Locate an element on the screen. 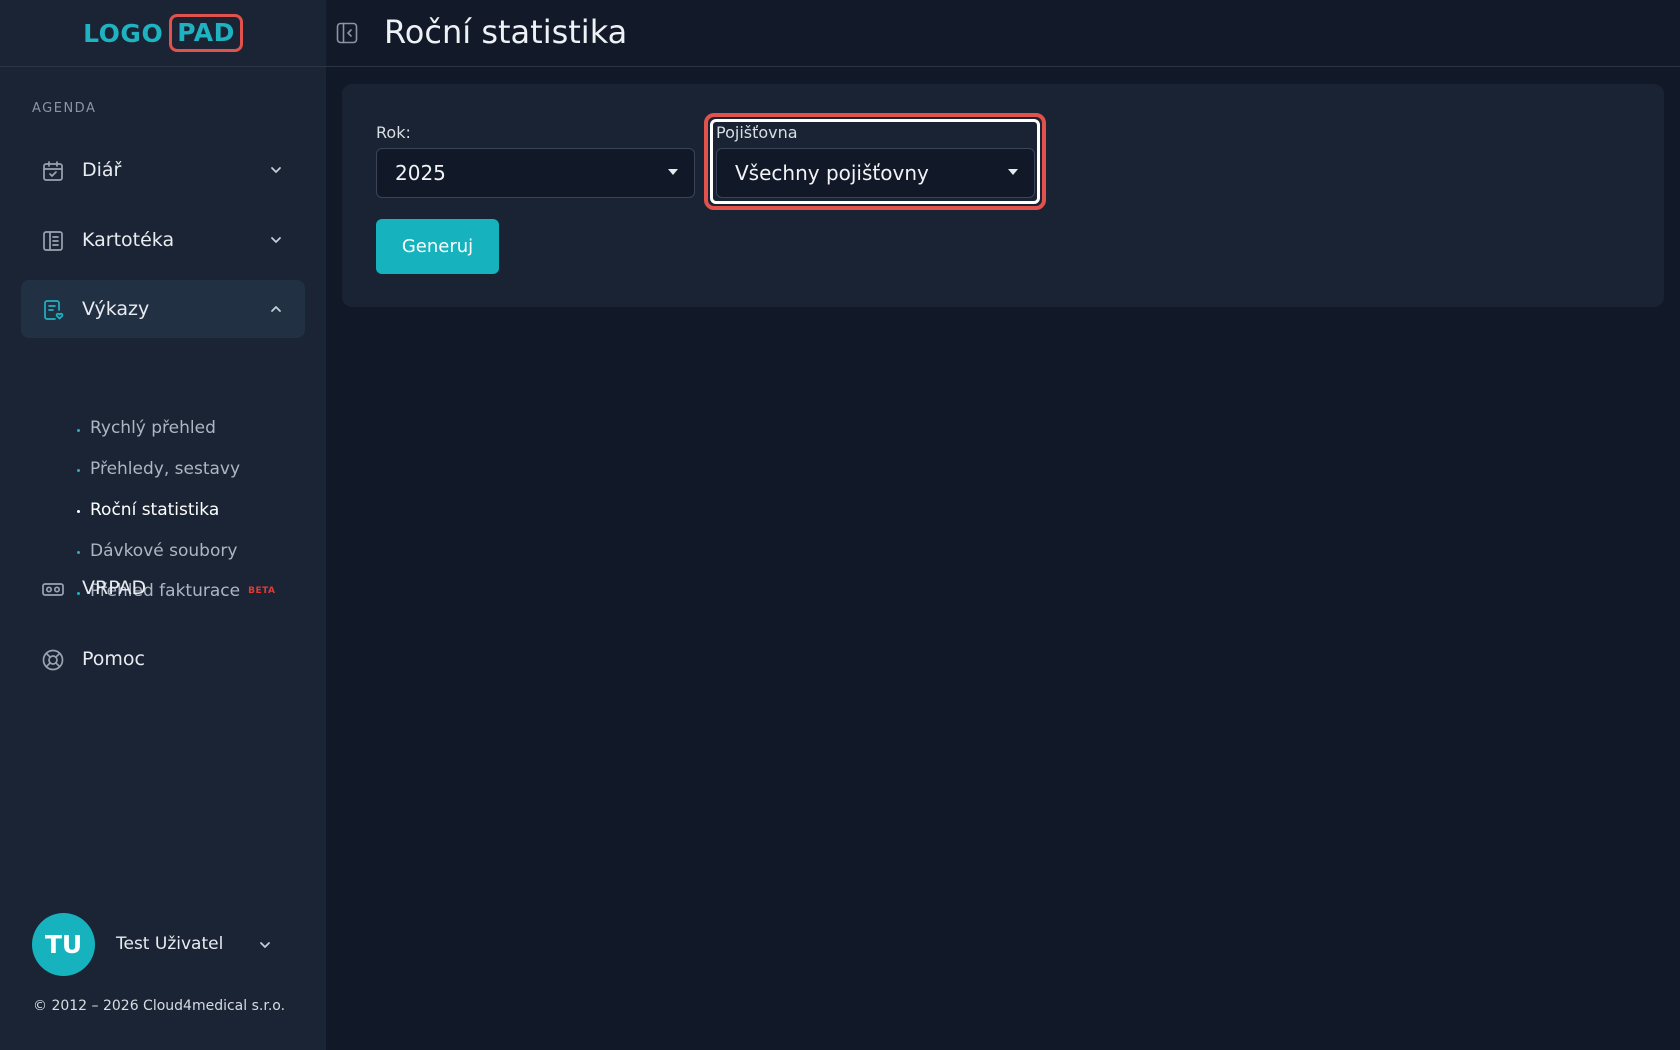 The image size is (1680, 1050). insurer-select: Všechny pojišťovny is located at coordinates (875, 173).